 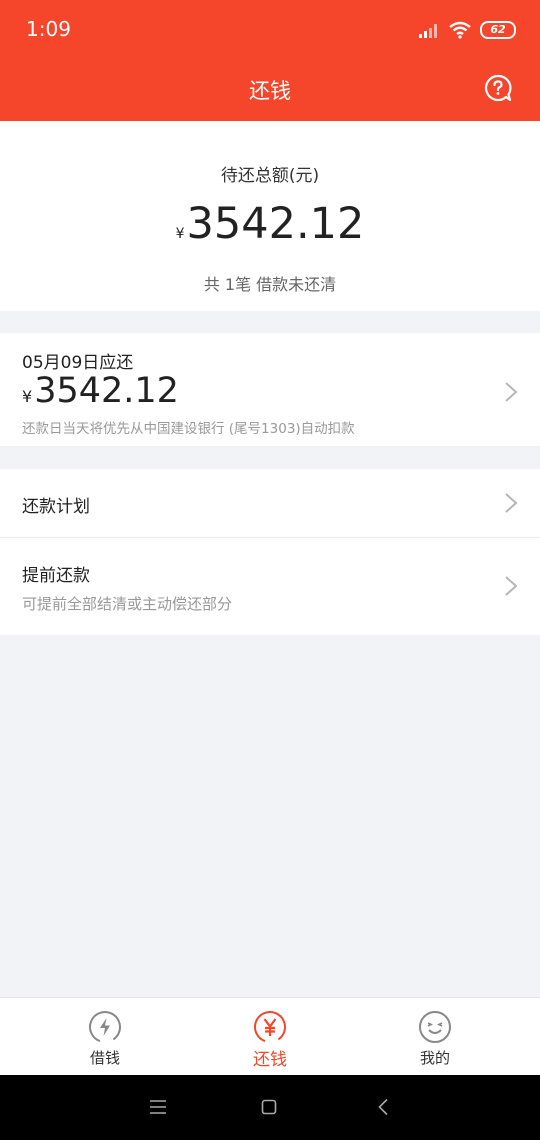 What do you see at coordinates (48, 29) in the screenshot?
I see `status-time: 1:09` at bounding box center [48, 29].